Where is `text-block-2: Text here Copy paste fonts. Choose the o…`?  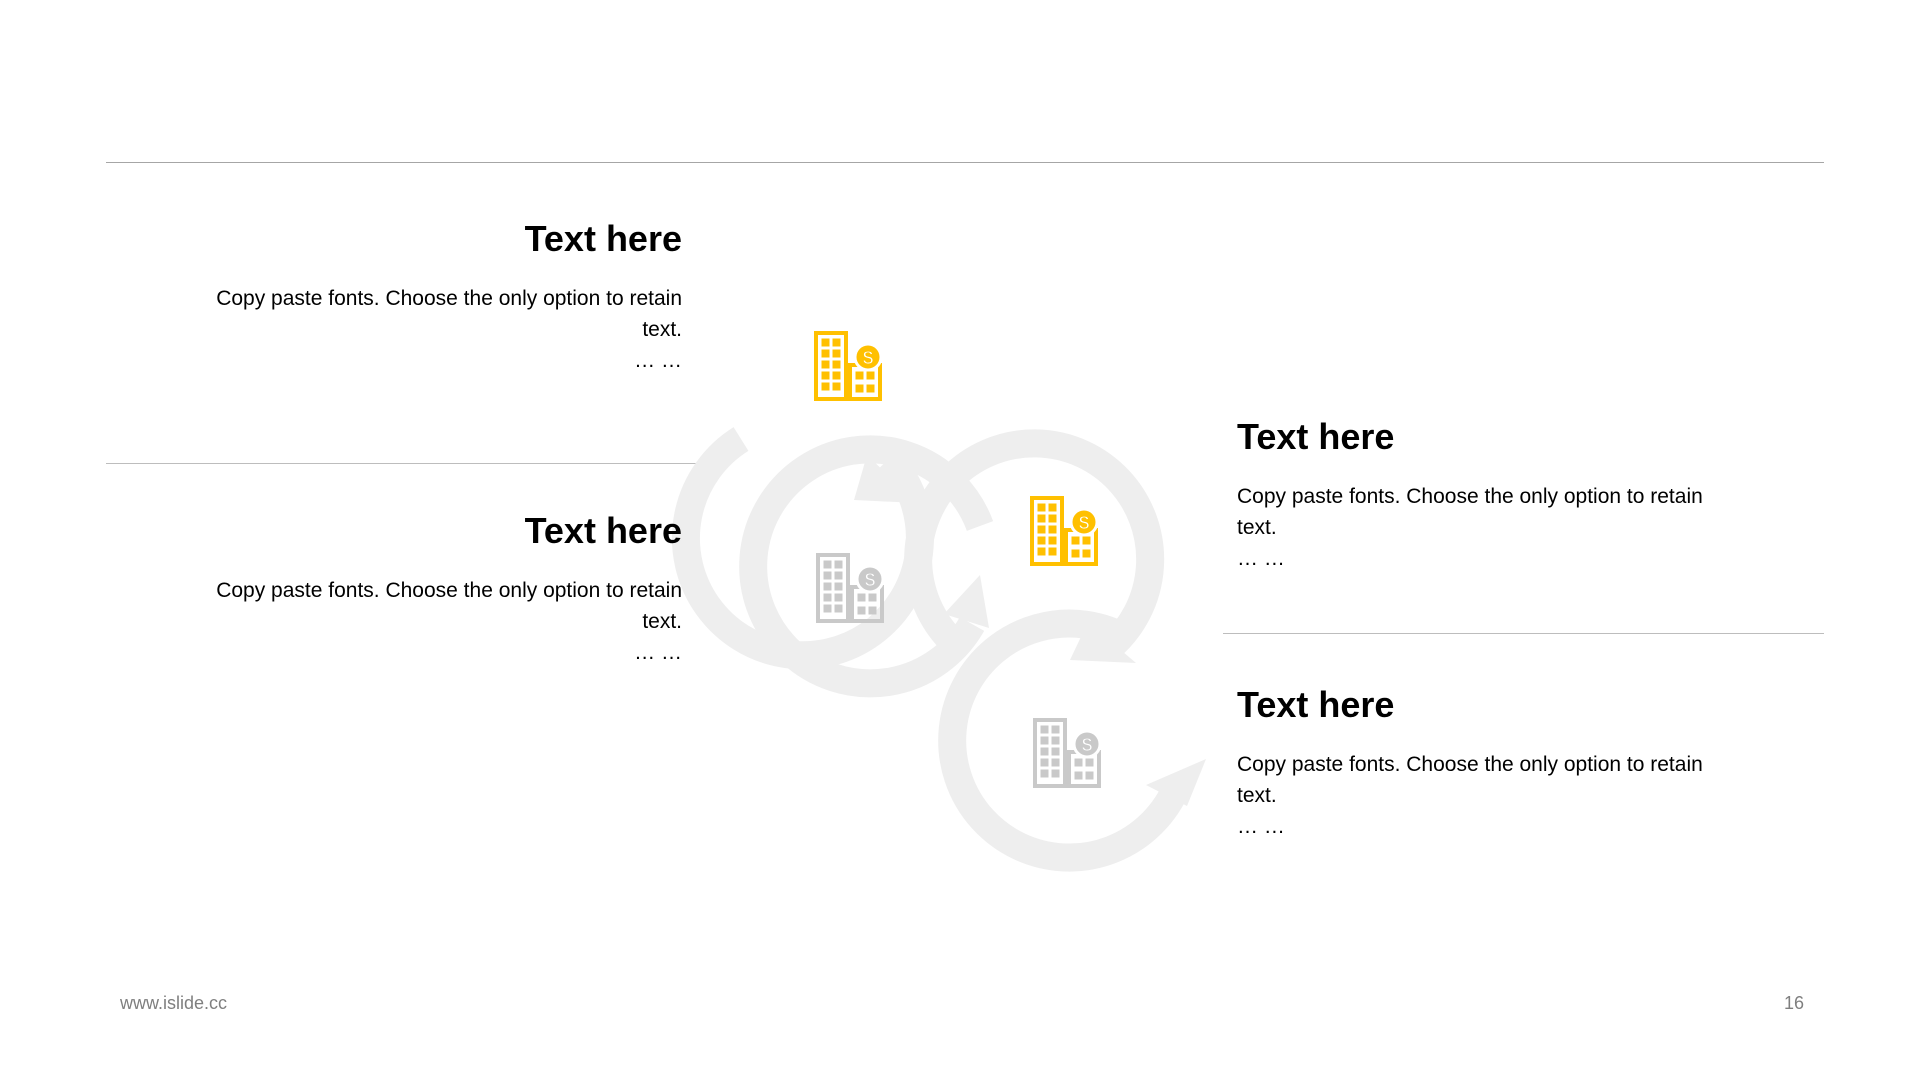 text-block-2: Text here Copy paste fonts. Choose the o… is located at coordinates (432, 589).